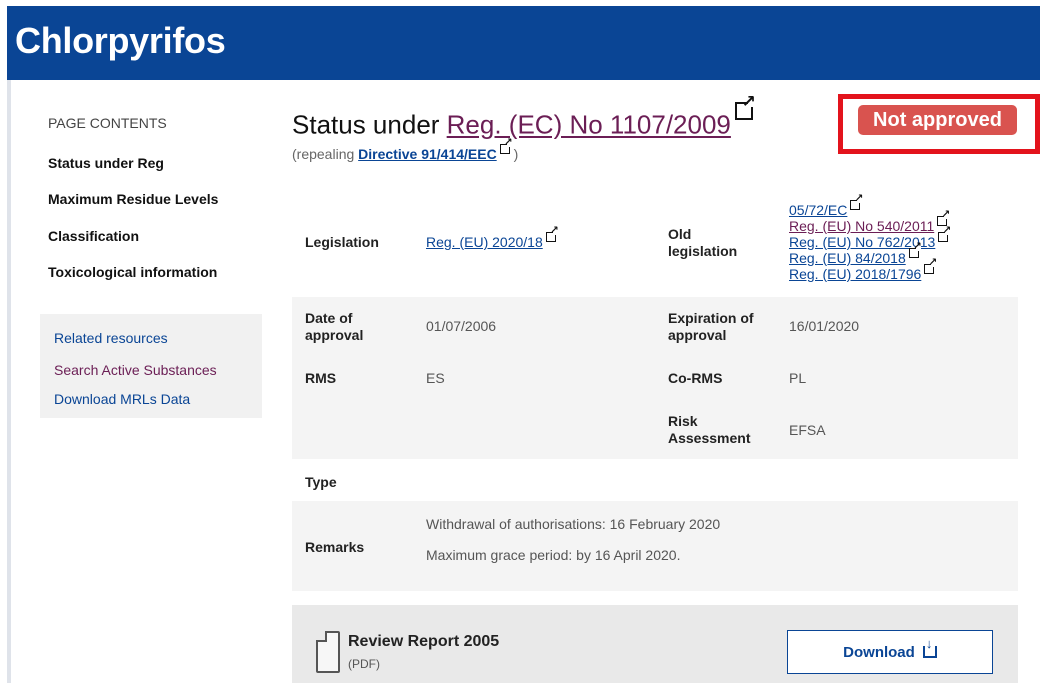 This screenshot has height=683, width=1040. I want to click on toc-heading: PAGE CONTENTS, so click(107, 123).